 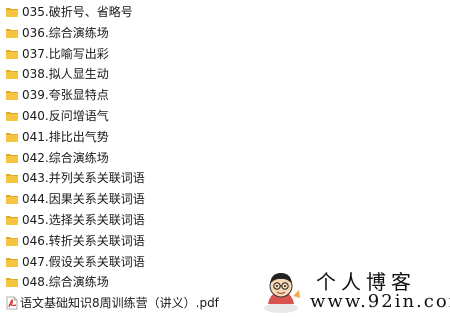 What do you see at coordinates (83, 199) in the screenshot?
I see `file-name: 044.因果关系关联词语` at bounding box center [83, 199].